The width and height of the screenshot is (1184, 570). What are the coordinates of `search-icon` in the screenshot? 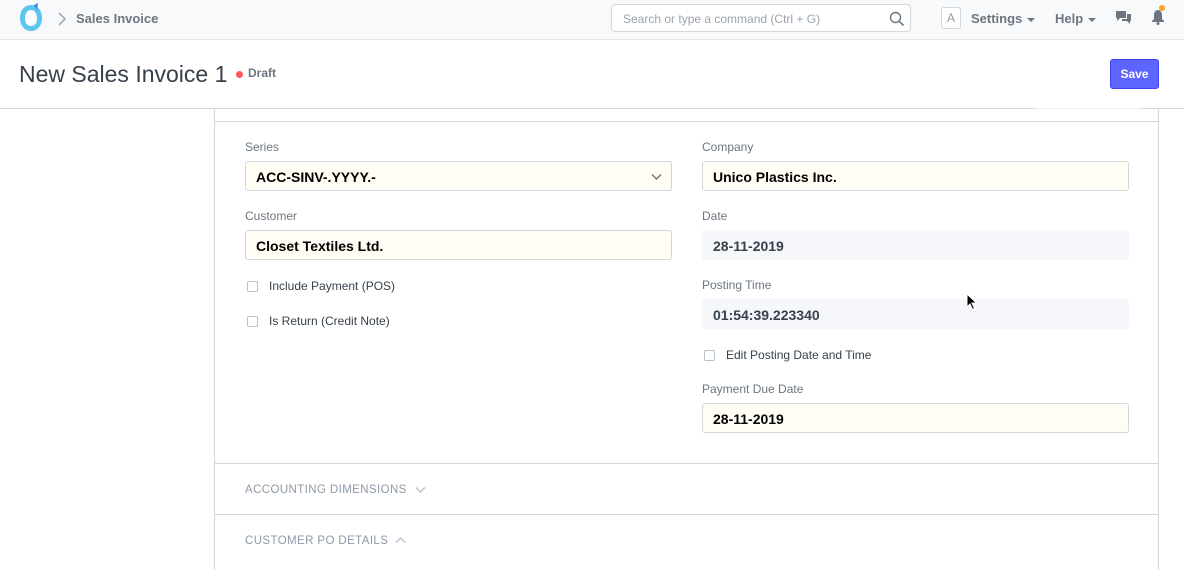 It's located at (897, 19).